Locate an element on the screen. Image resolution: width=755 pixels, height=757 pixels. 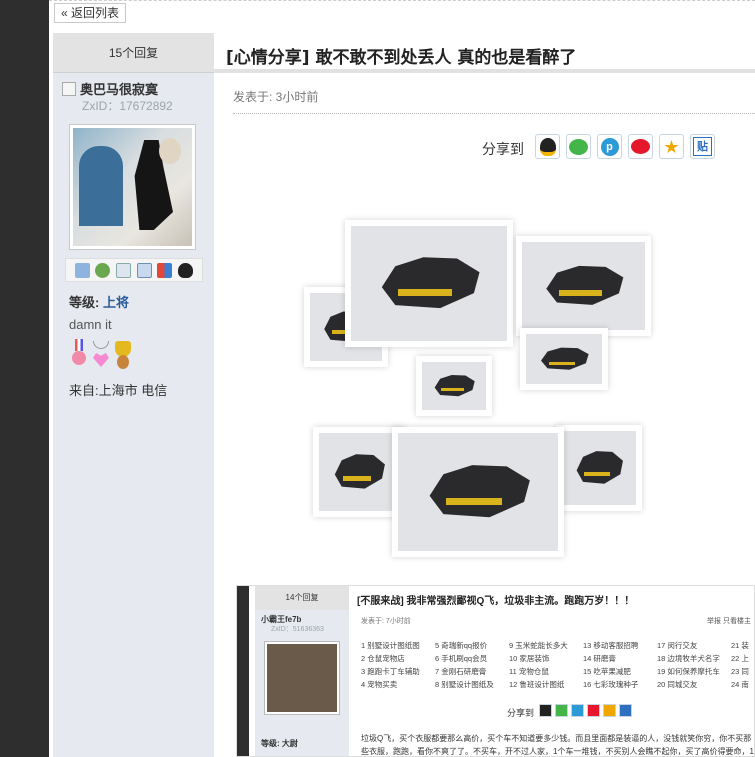
shot-link: 12 鲁班设计图纸 is located at coordinates (537, 684).